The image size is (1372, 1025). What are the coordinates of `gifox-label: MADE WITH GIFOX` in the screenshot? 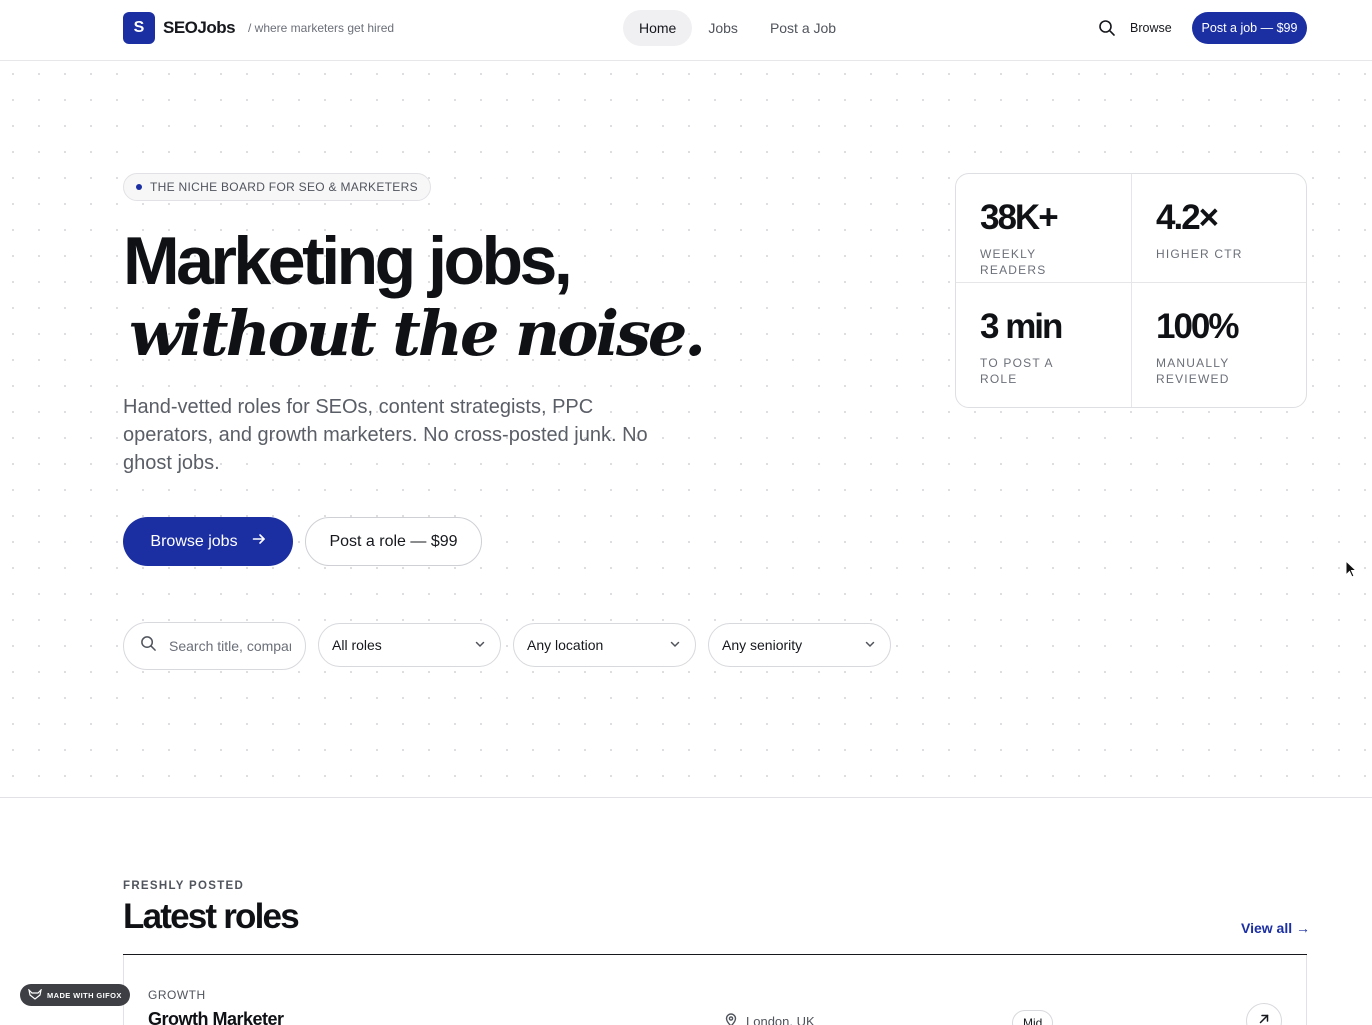 It's located at (84, 995).